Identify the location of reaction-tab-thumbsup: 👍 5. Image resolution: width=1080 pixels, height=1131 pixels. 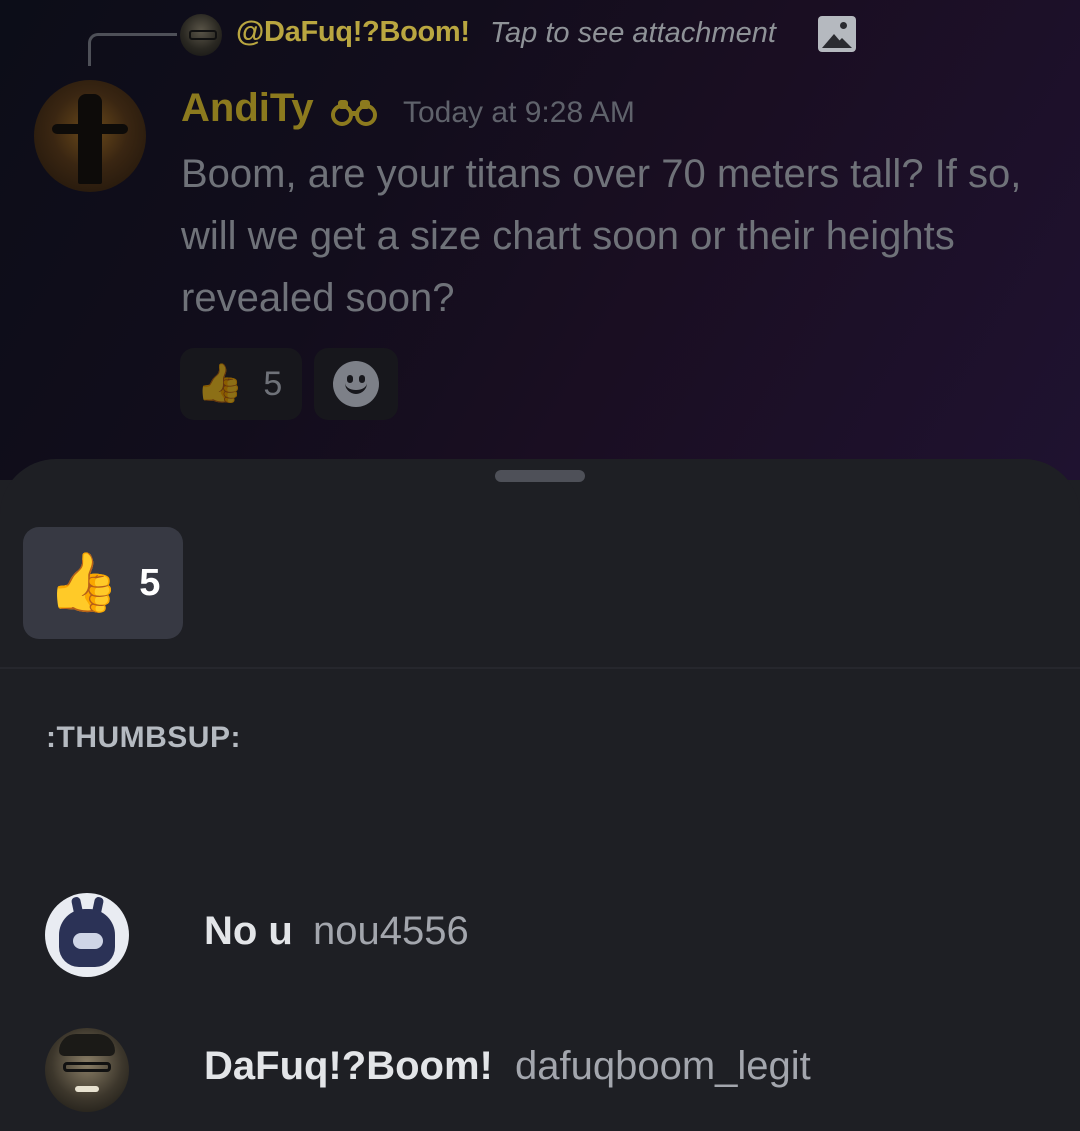
(103, 583).